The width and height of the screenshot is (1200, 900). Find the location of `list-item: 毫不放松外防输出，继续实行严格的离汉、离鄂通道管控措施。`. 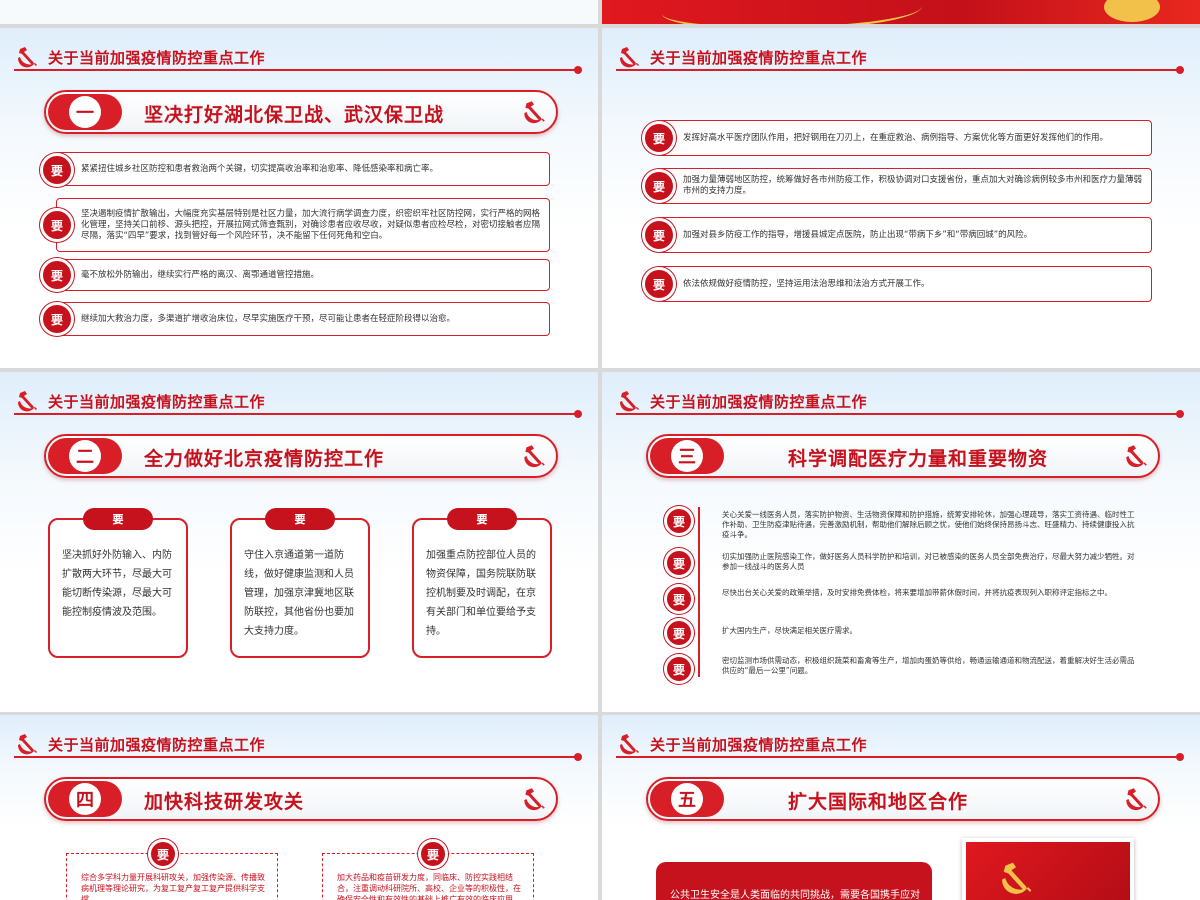

list-item: 毫不放松外防输出，继续实行严格的离汉、离鄂通道管控措施。 is located at coordinates (303, 275).